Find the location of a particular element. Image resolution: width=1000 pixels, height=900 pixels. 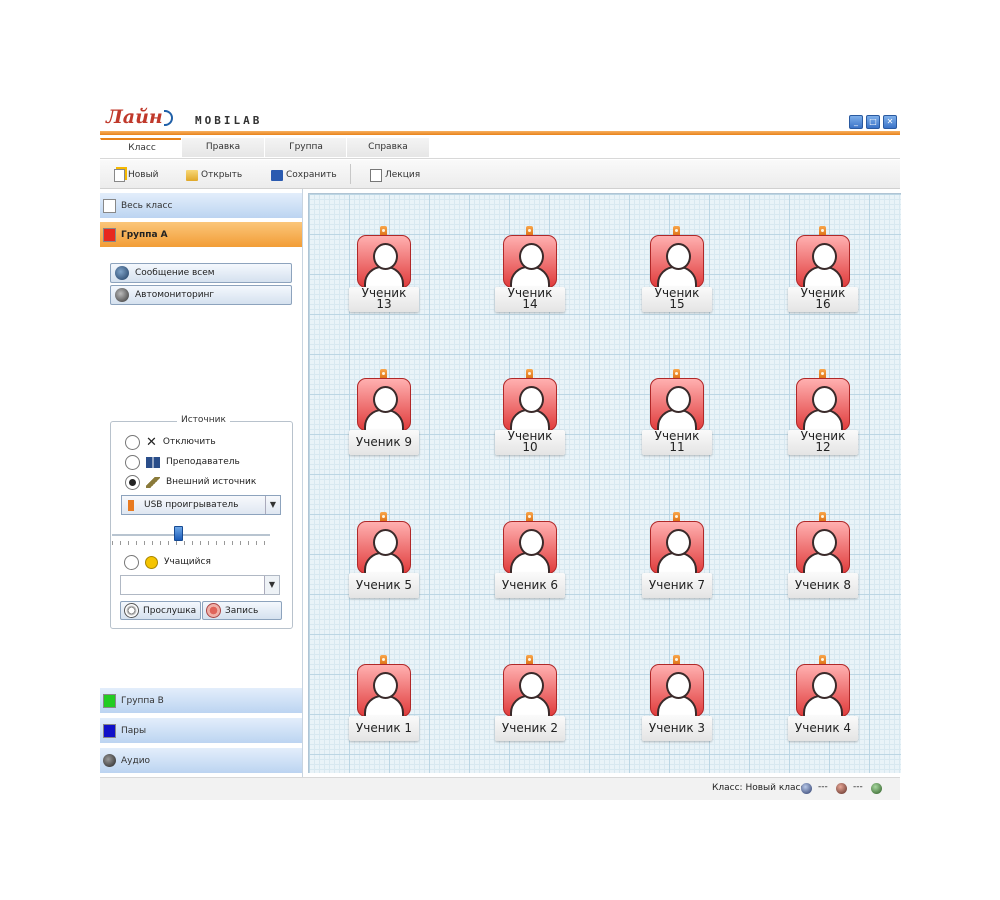

whole-class-bar: Весь класс is located at coordinates (201, 205).